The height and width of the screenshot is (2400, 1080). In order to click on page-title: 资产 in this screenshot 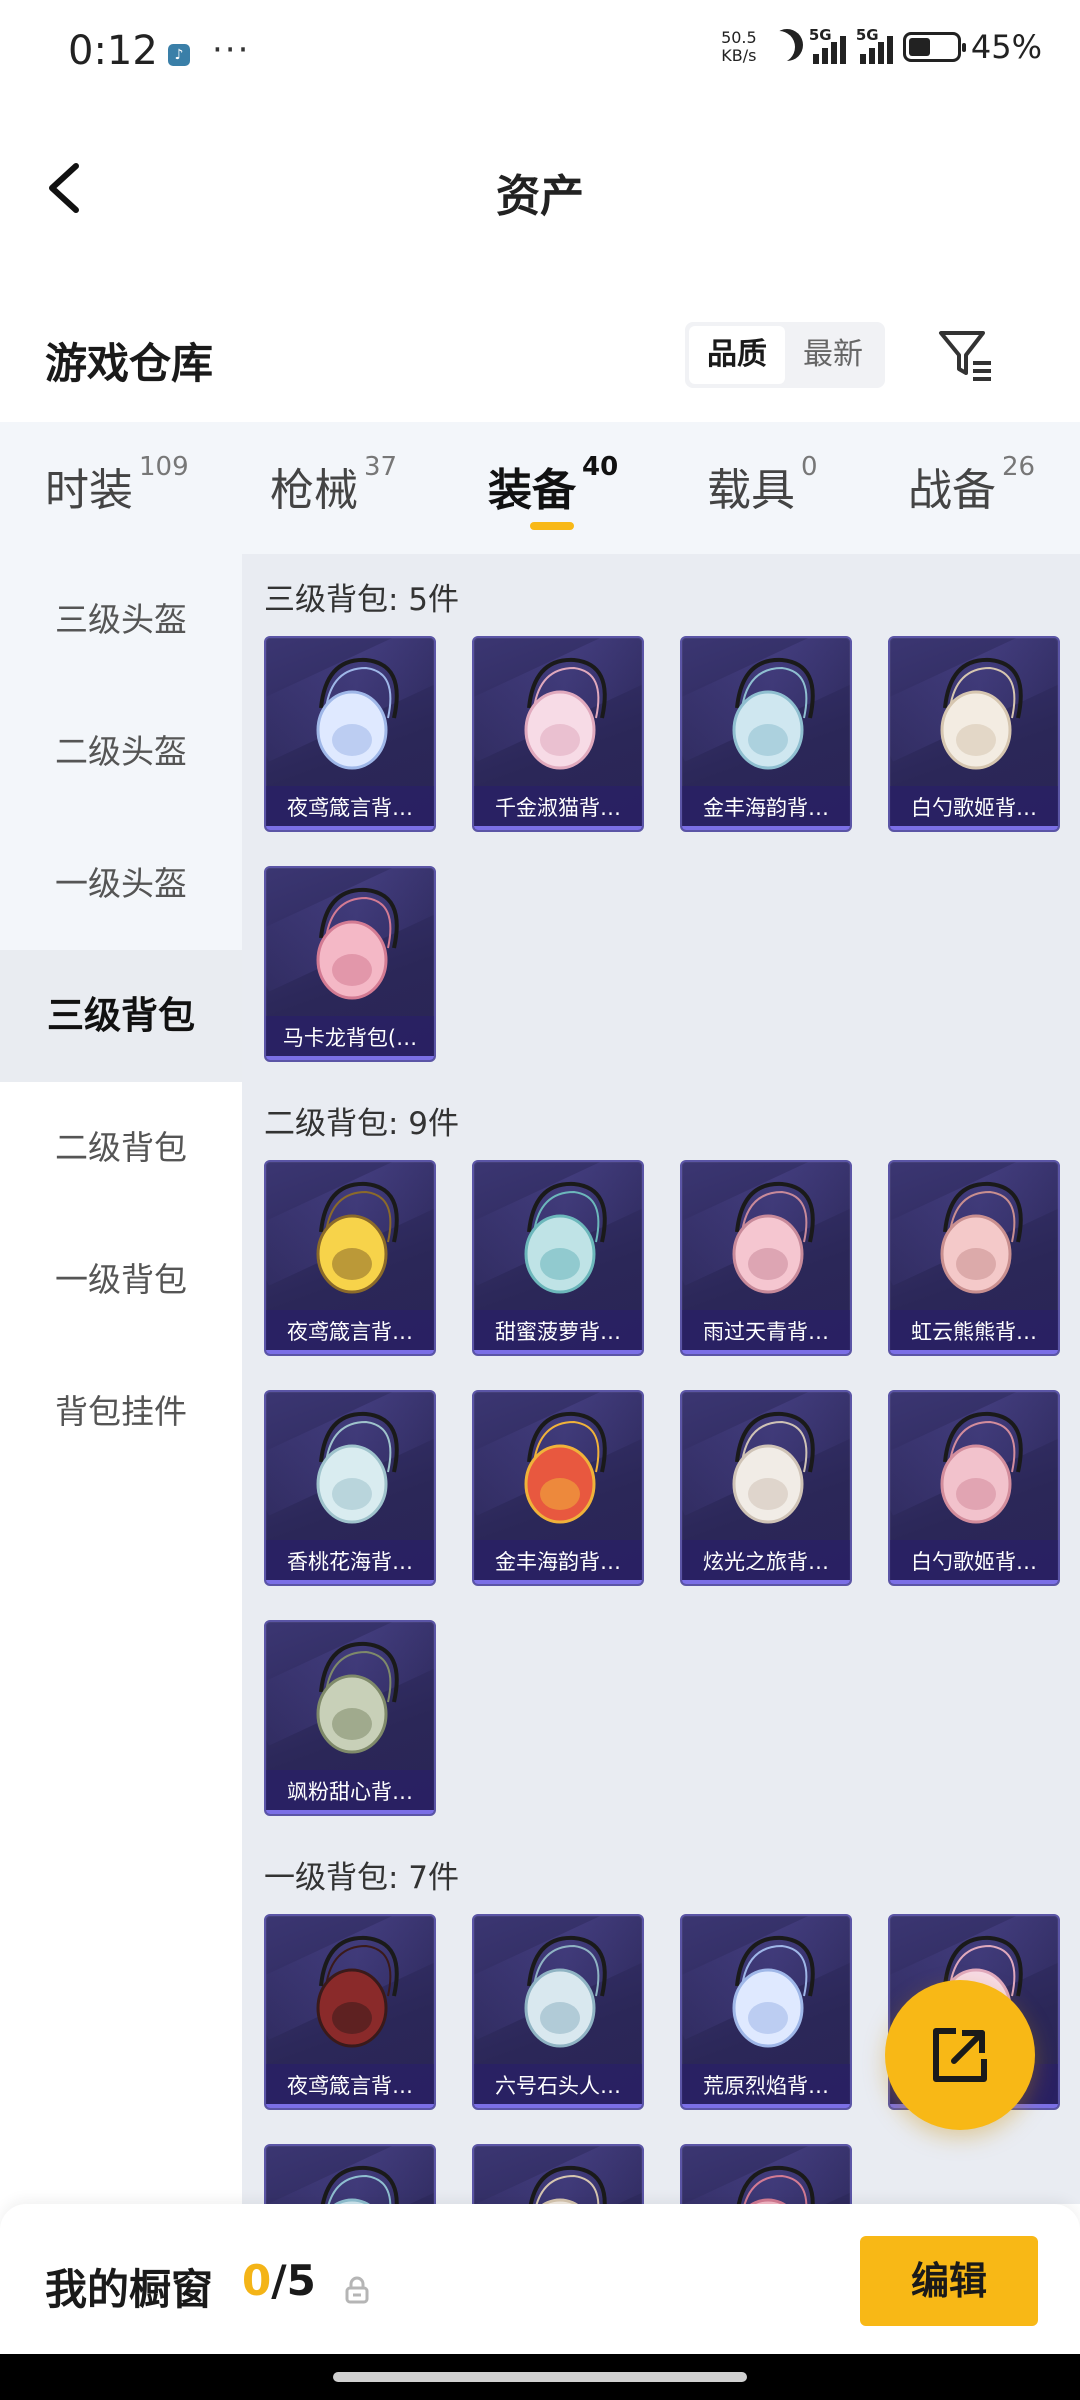, I will do `click(540, 196)`.